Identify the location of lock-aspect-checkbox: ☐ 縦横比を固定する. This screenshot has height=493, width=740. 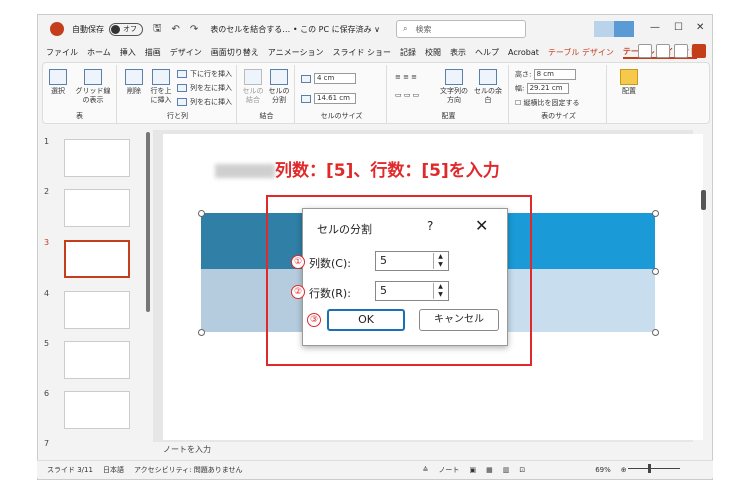
(547, 103).